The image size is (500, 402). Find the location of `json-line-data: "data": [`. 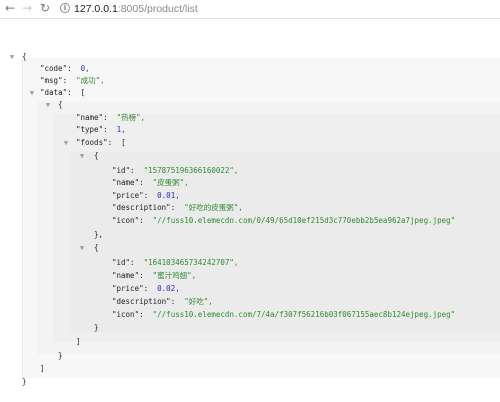

json-line-data: "data": [ is located at coordinates (63, 92).